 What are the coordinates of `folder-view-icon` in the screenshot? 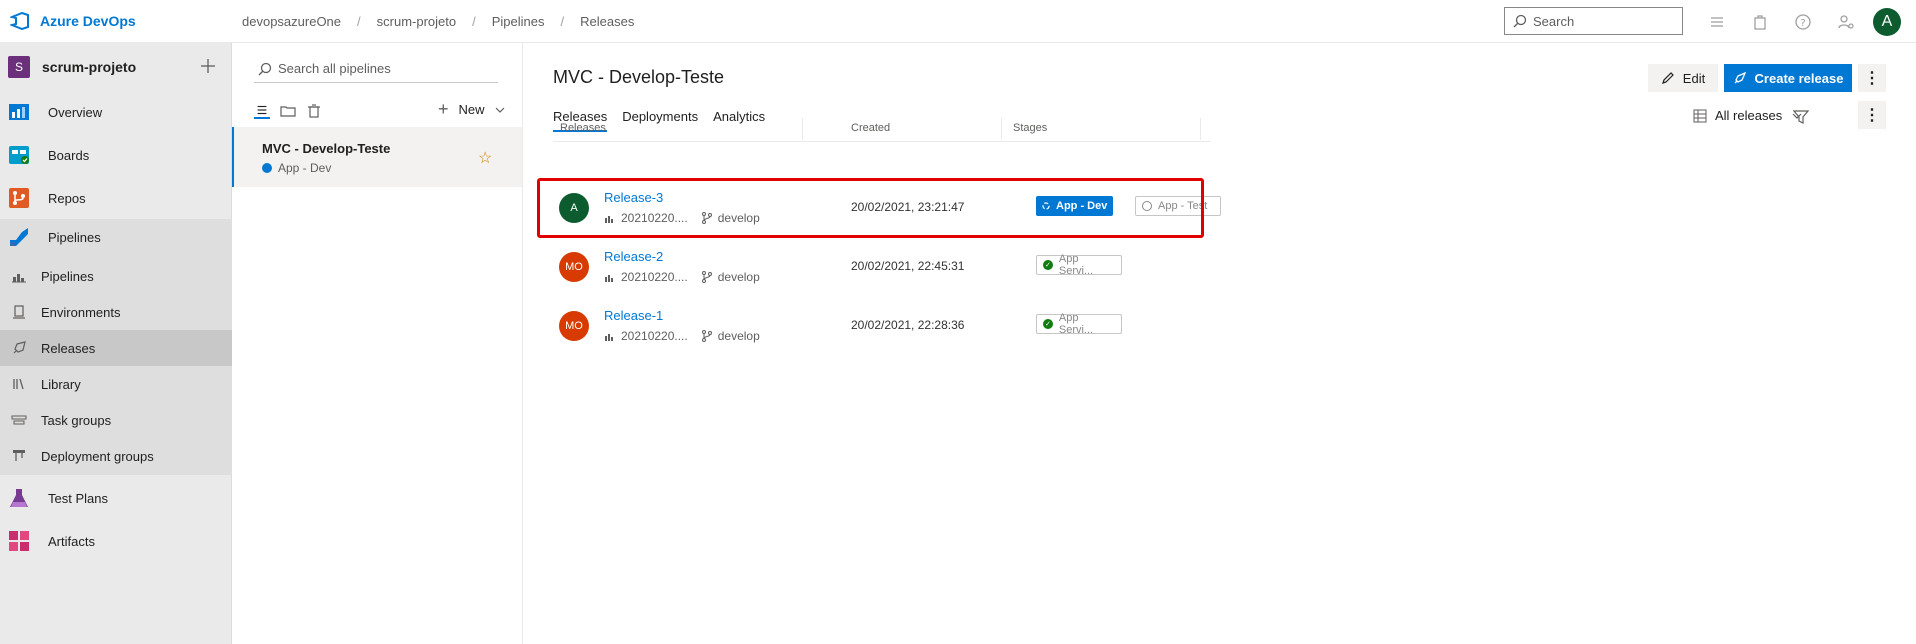 It's located at (288, 111).